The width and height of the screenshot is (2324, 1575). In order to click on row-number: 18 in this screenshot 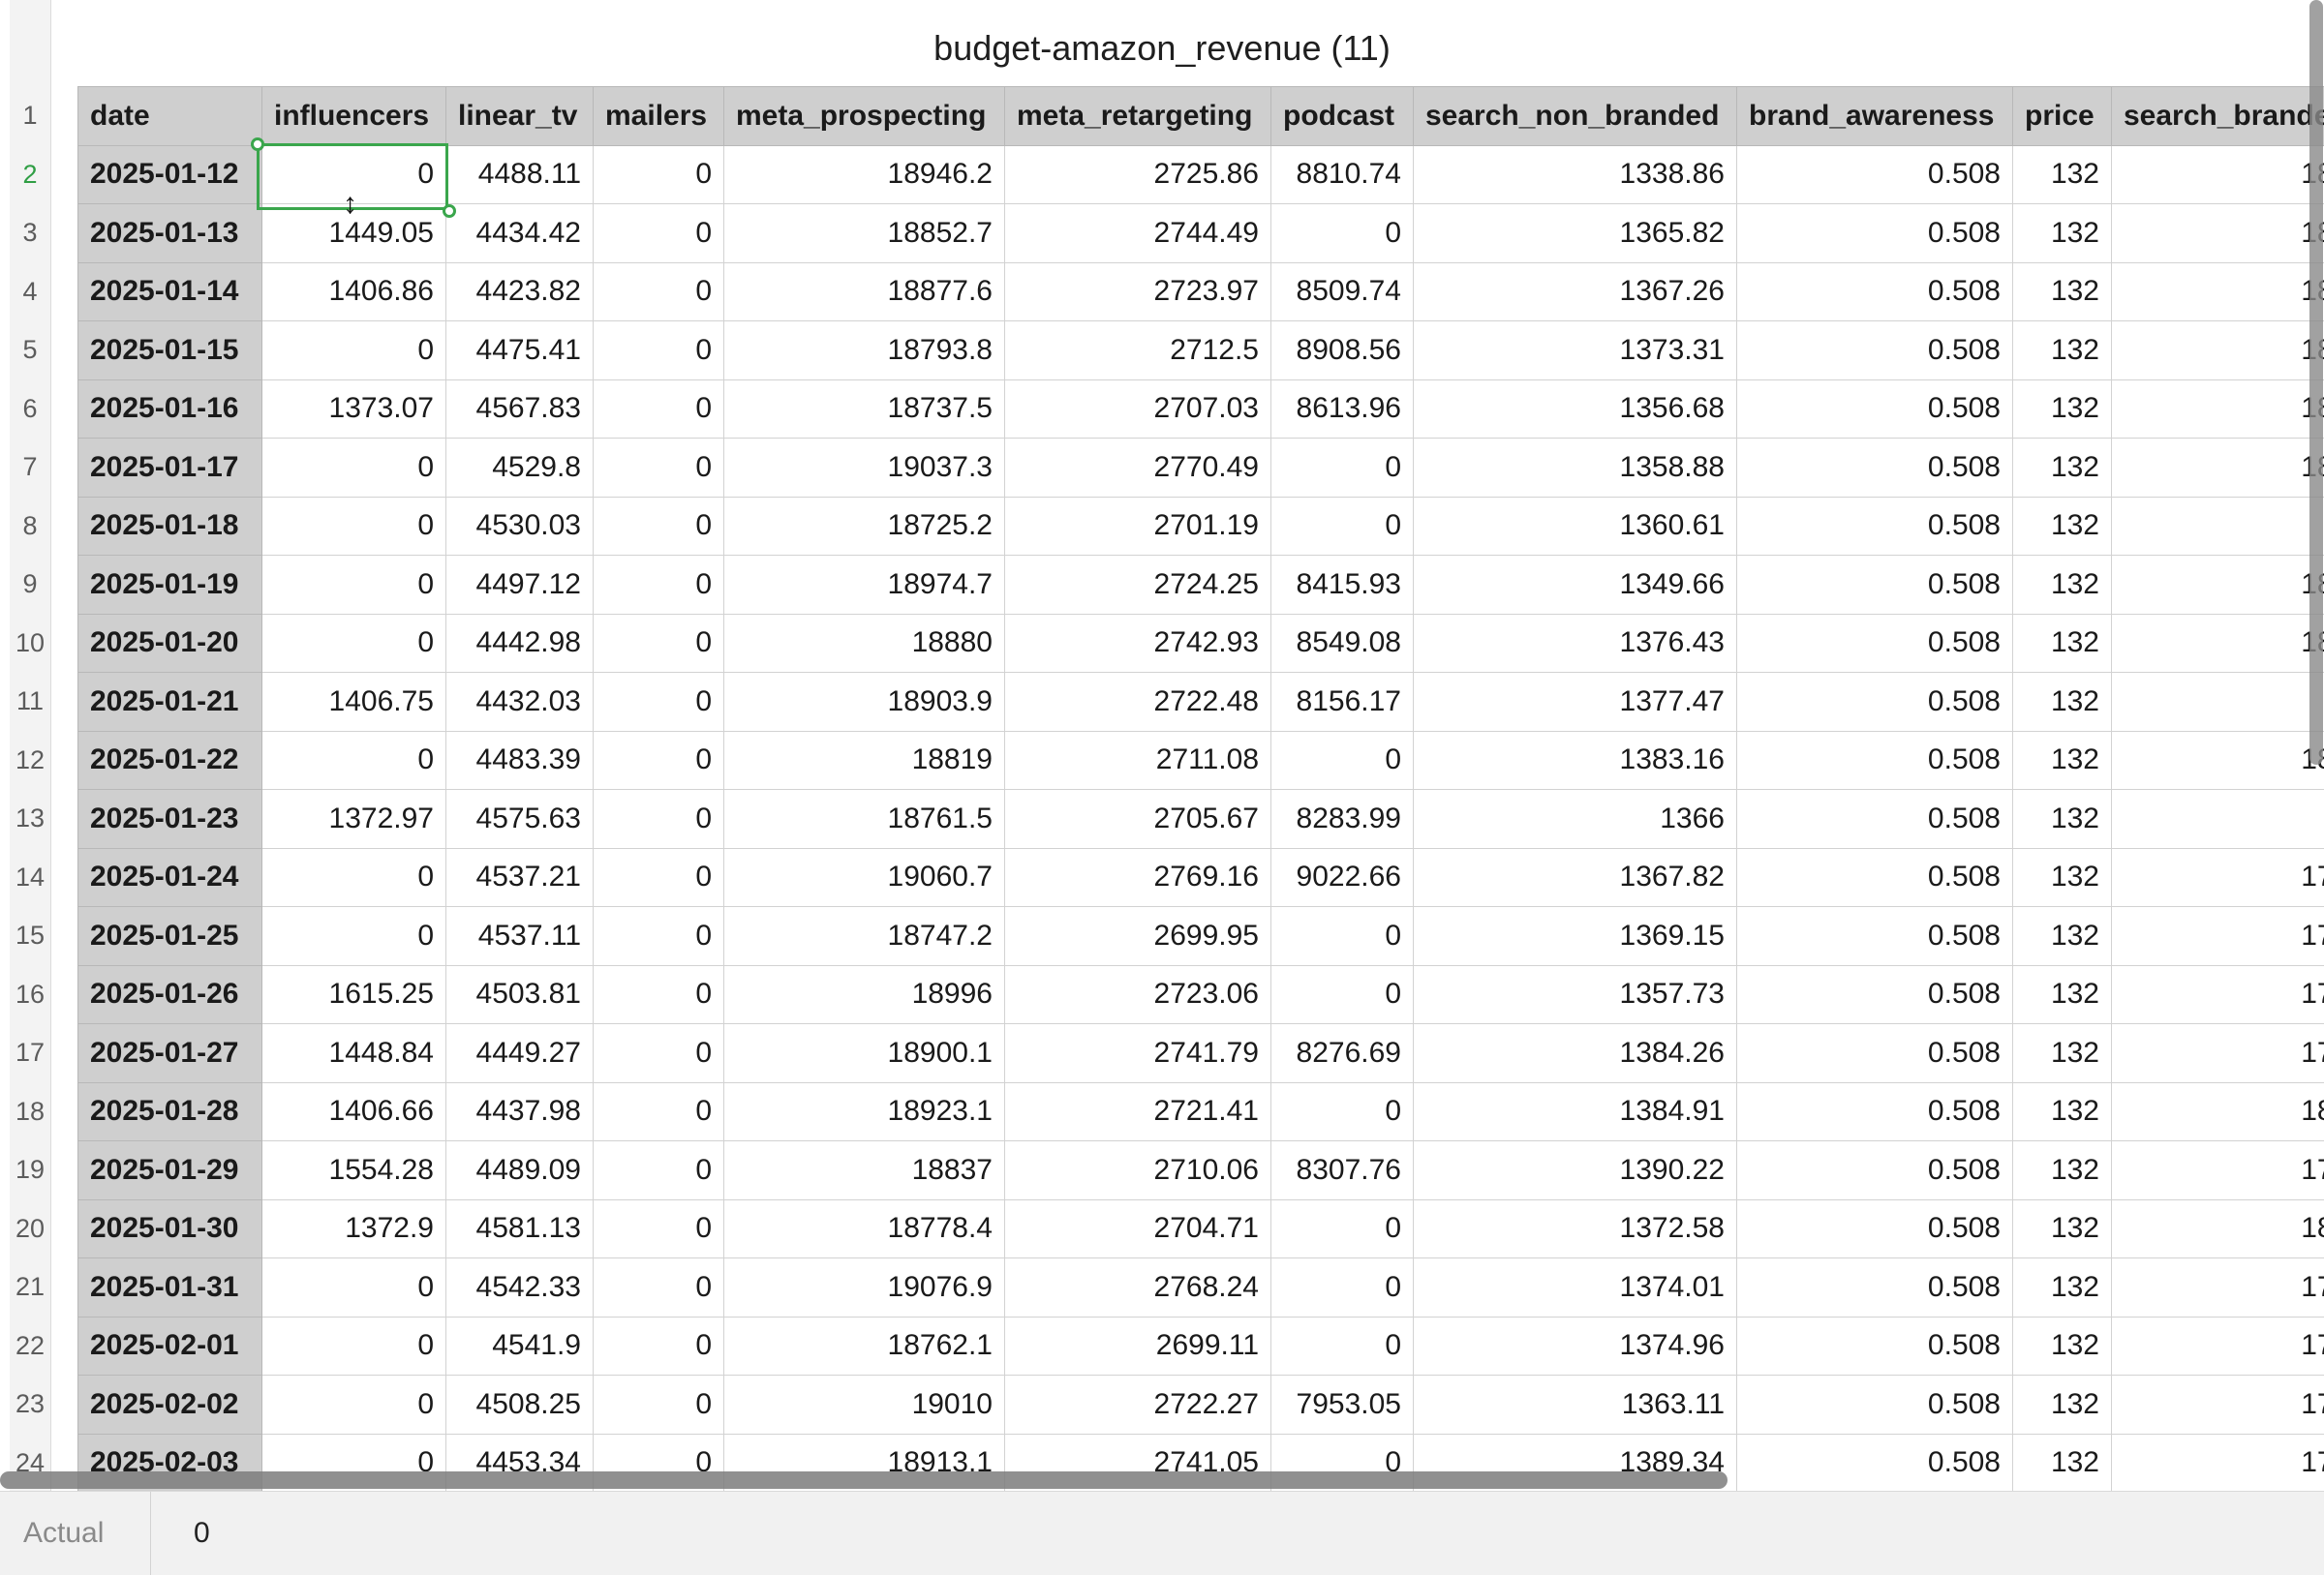, I will do `click(30, 1111)`.